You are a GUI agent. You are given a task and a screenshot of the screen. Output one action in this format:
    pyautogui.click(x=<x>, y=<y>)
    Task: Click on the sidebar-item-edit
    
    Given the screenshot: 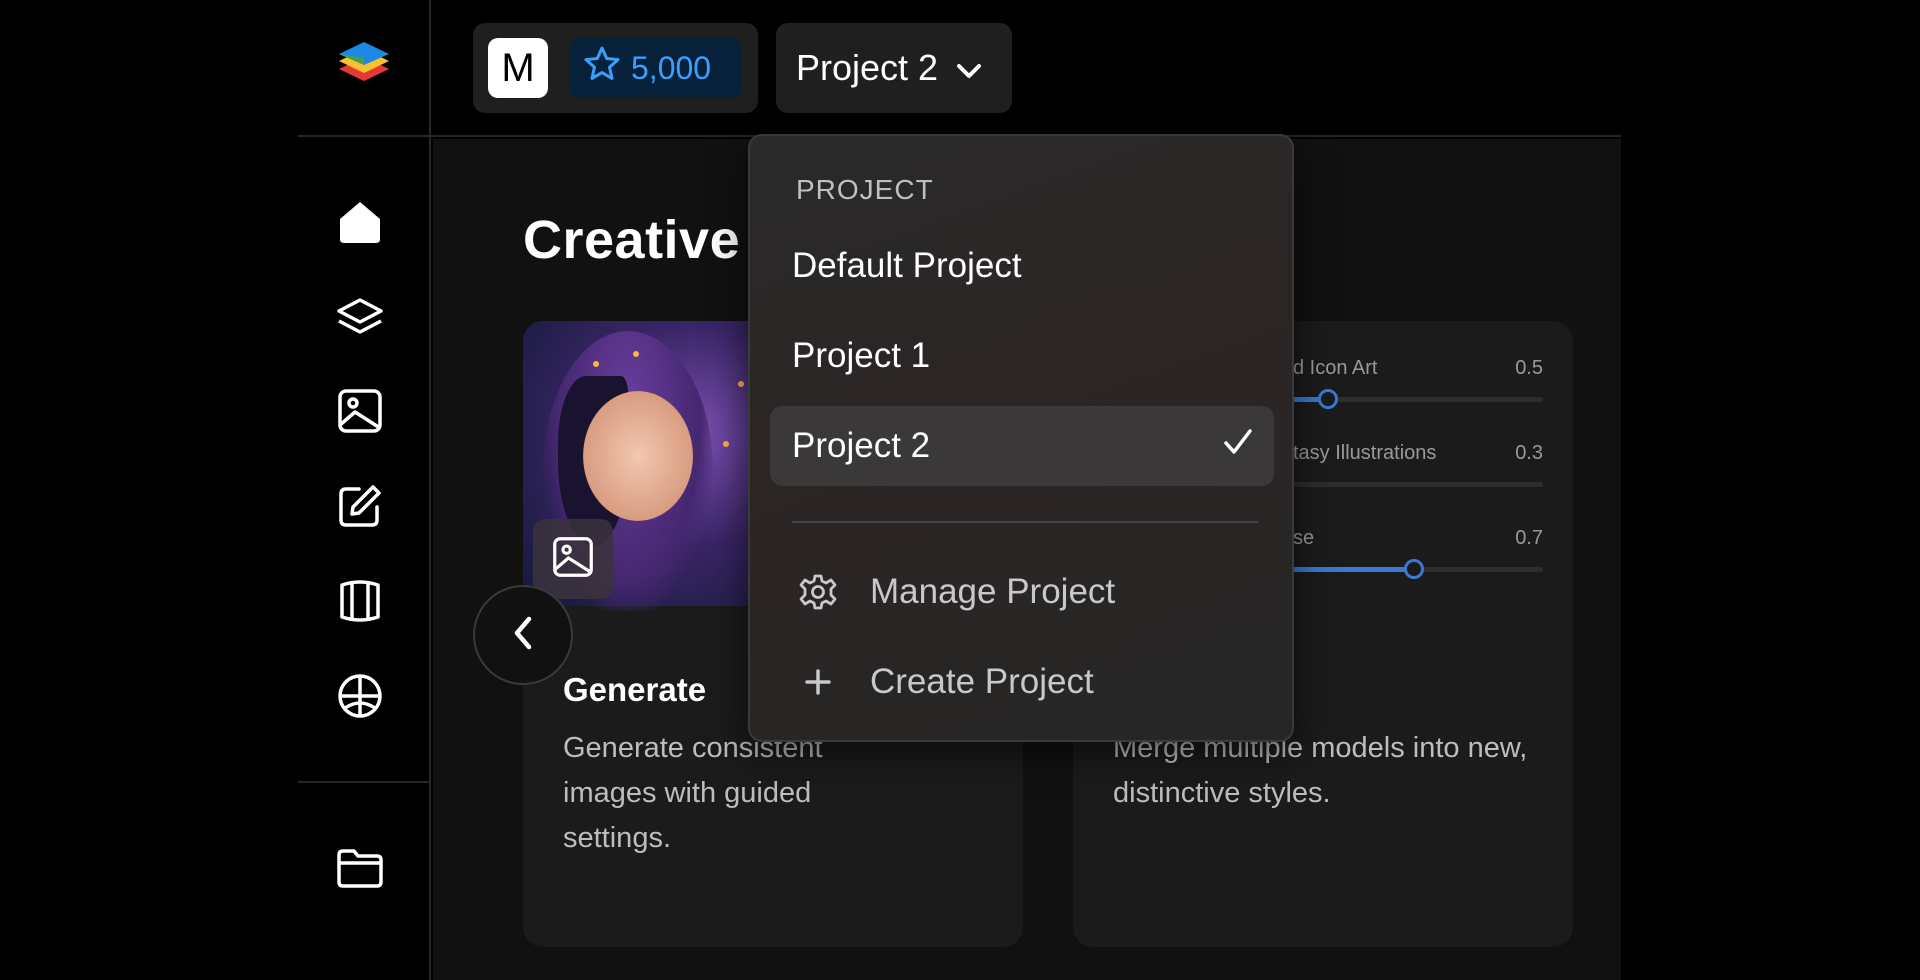 What is the action you would take?
    pyautogui.click(x=360, y=508)
    